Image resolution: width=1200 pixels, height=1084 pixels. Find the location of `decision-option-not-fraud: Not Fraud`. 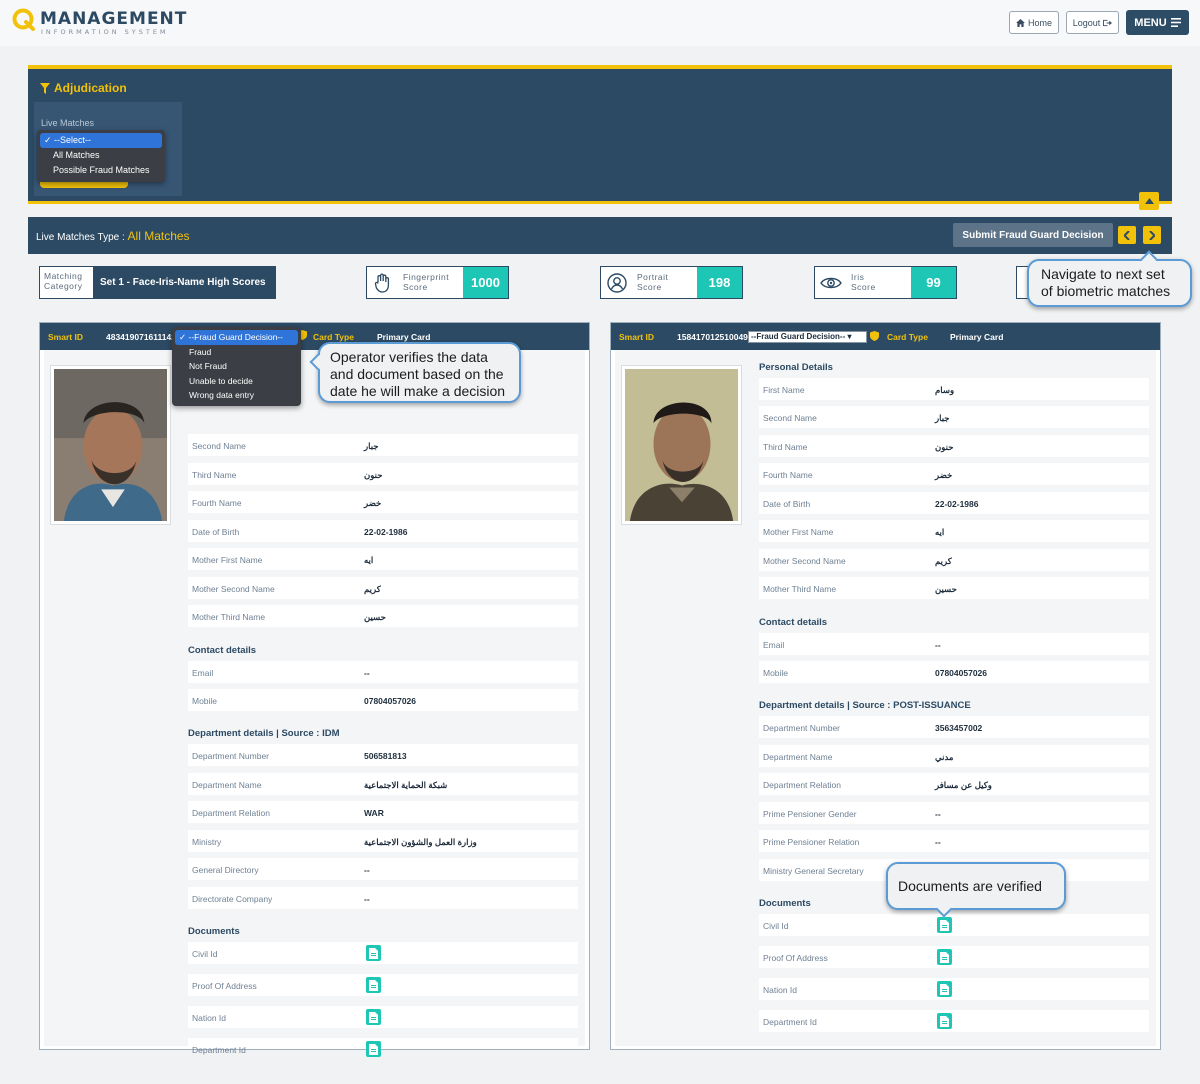

decision-option-not-fraud: Not Fraud is located at coordinates (236, 366).